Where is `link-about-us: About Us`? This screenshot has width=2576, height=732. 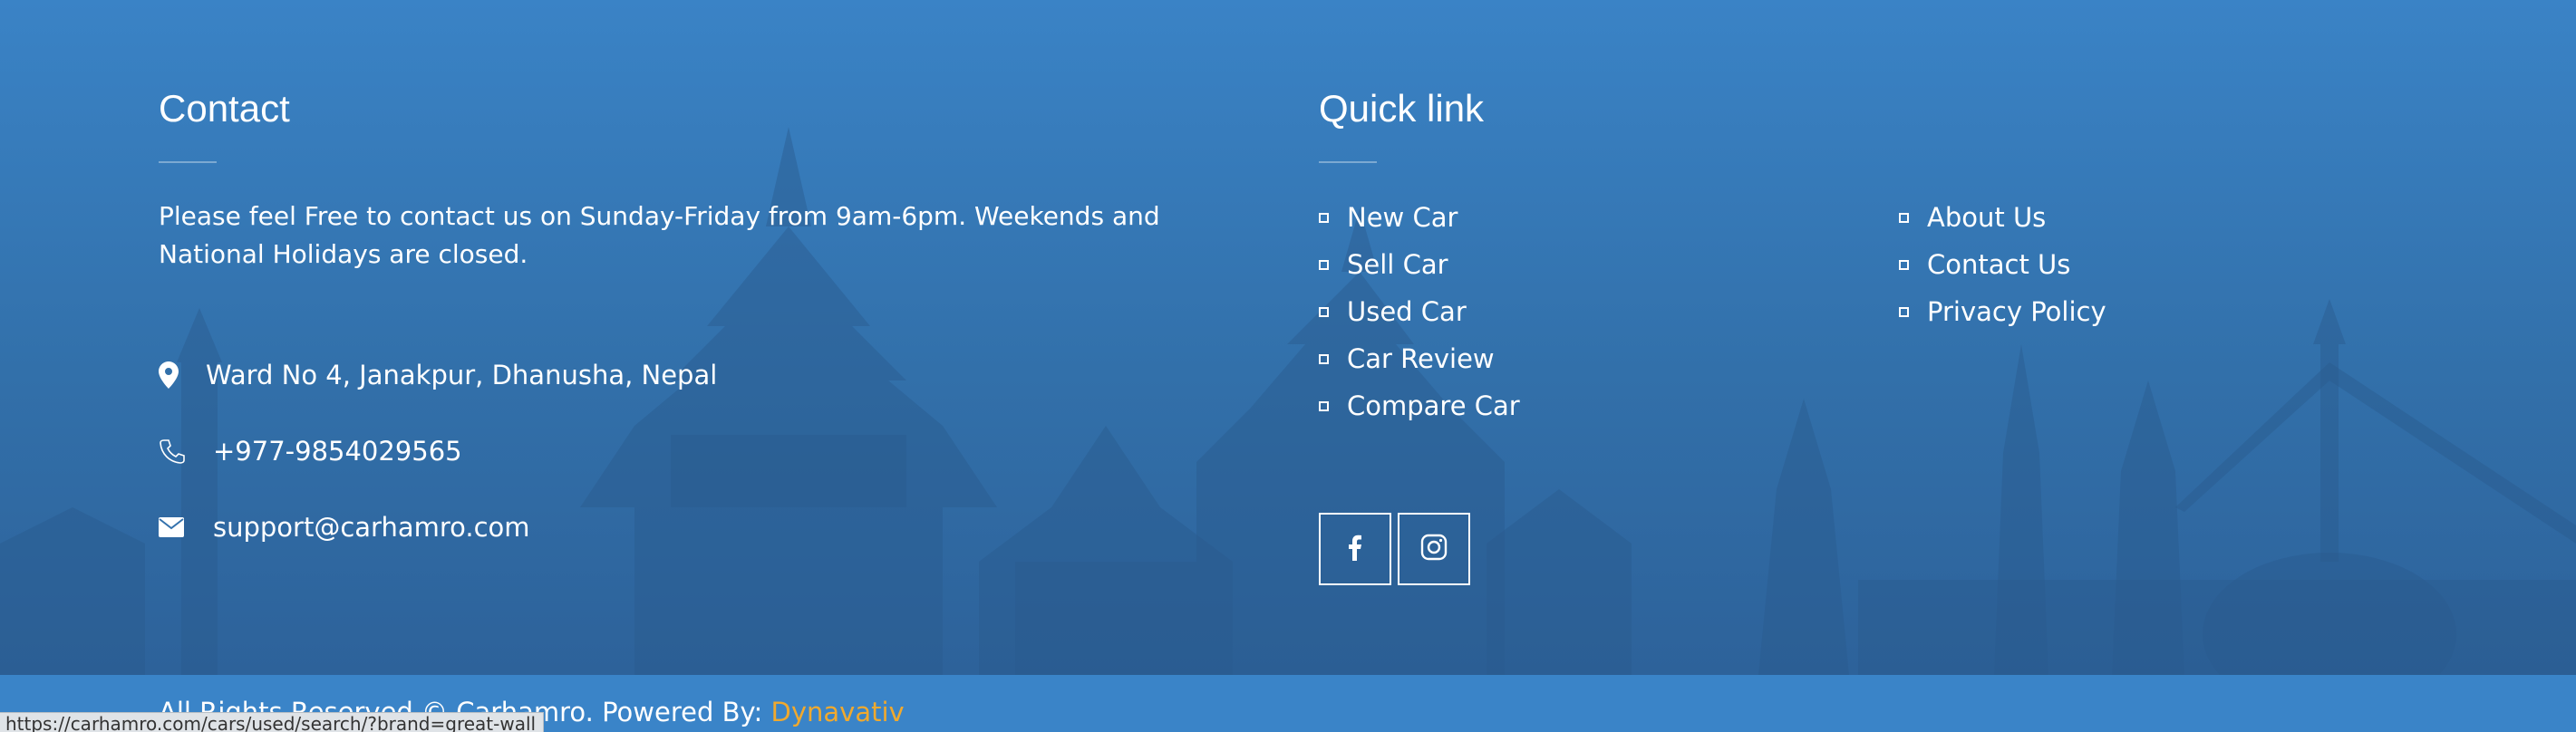
link-about-us: About Us is located at coordinates (1986, 217).